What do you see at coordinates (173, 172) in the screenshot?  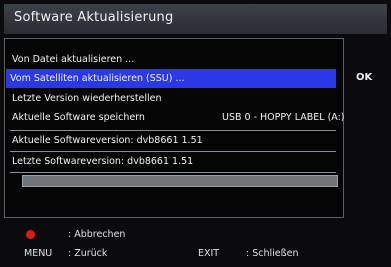 I see `divider` at bounding box center [173, 172].